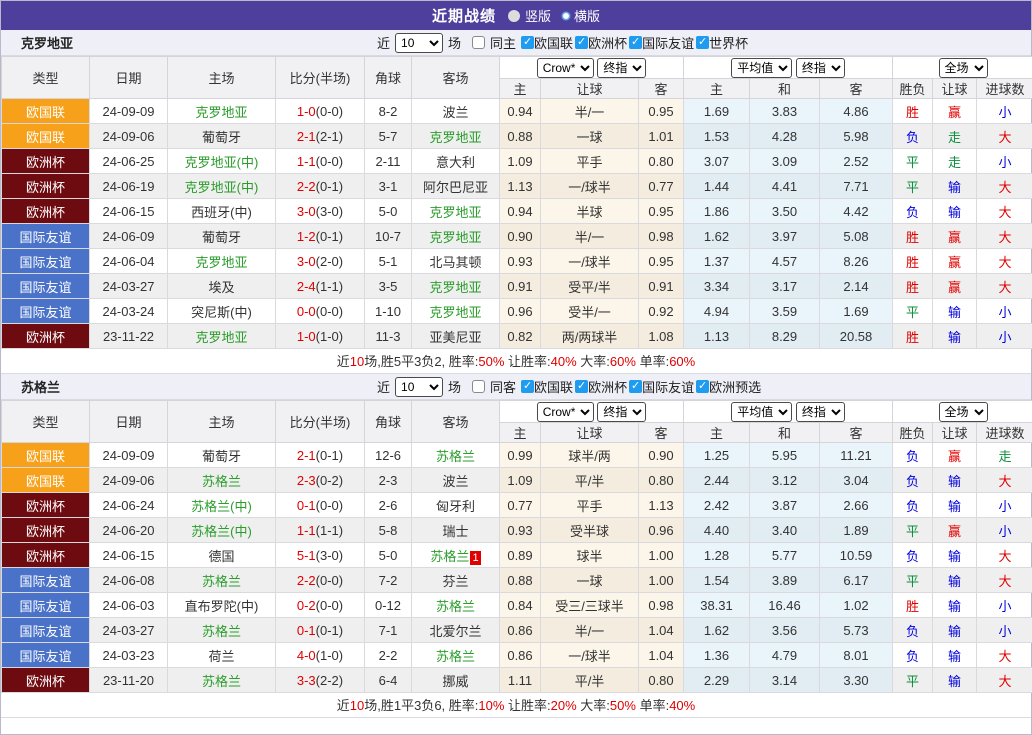 The width and height of the screenshot is (1032, 735). Describe the element at coordinates (1004, 236) in the screenshot. I see `goals-result: 大` at that location.